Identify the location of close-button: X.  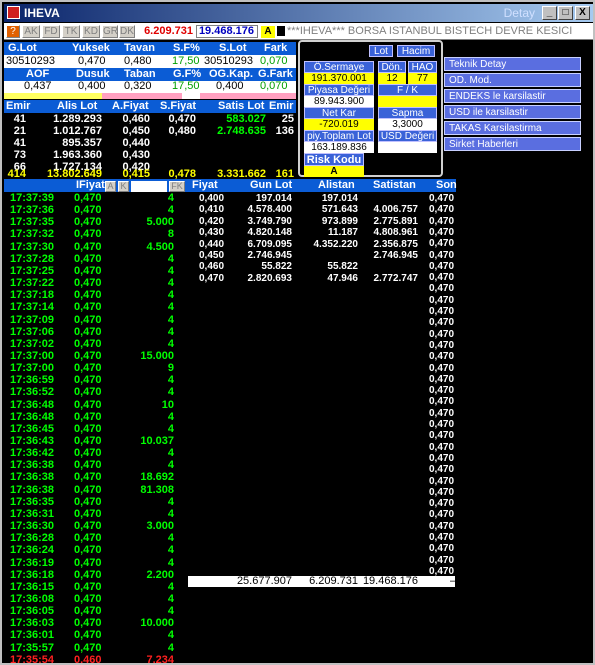
(582, 13).